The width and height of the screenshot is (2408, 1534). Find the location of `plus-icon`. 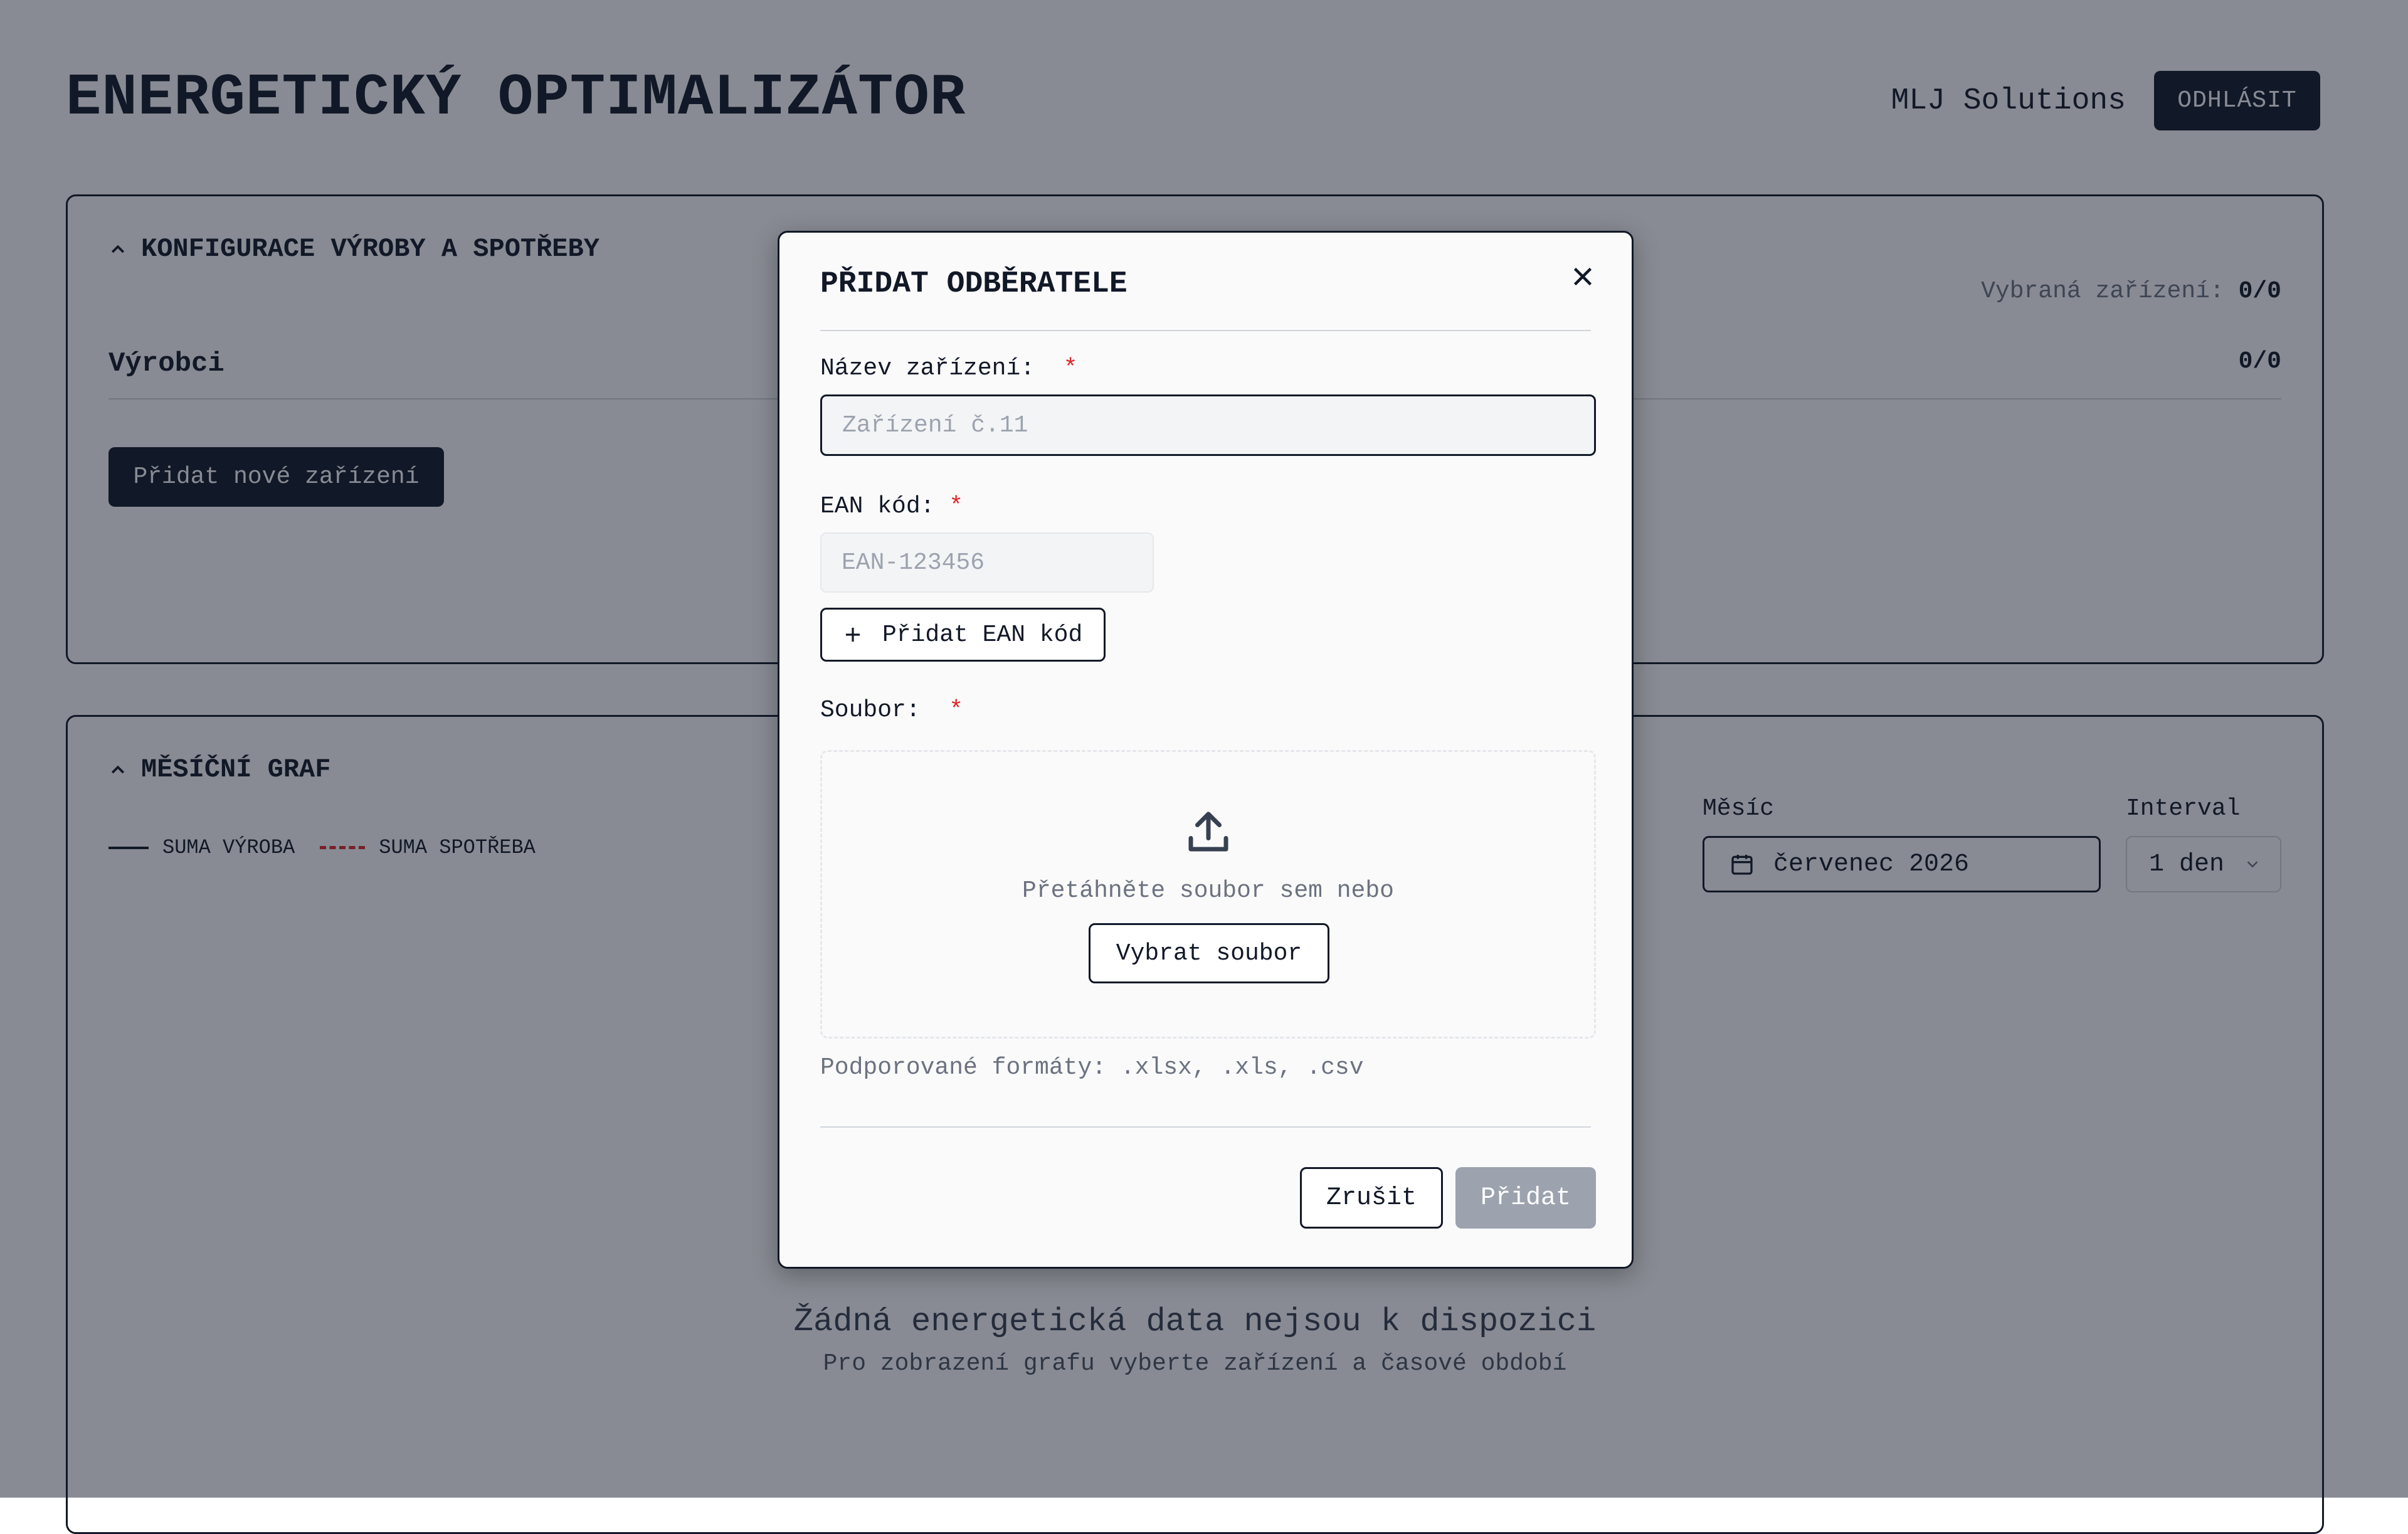

plus-icon is located at coordinates (853, 635).